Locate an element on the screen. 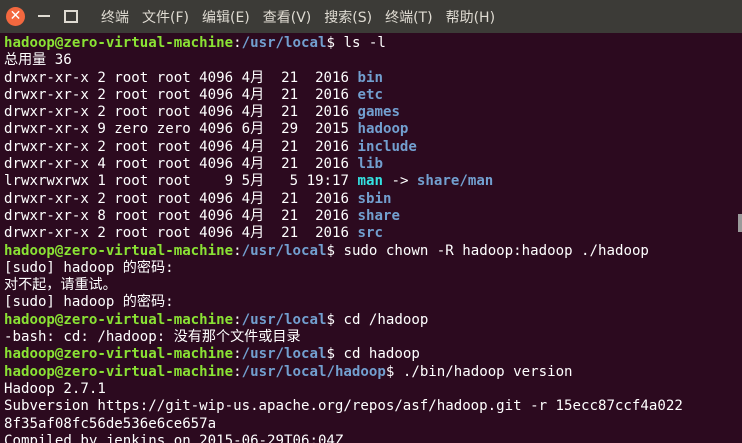 The image size is (742, 443). output-text: 总用量 36 is located at coordinates (38, 60).